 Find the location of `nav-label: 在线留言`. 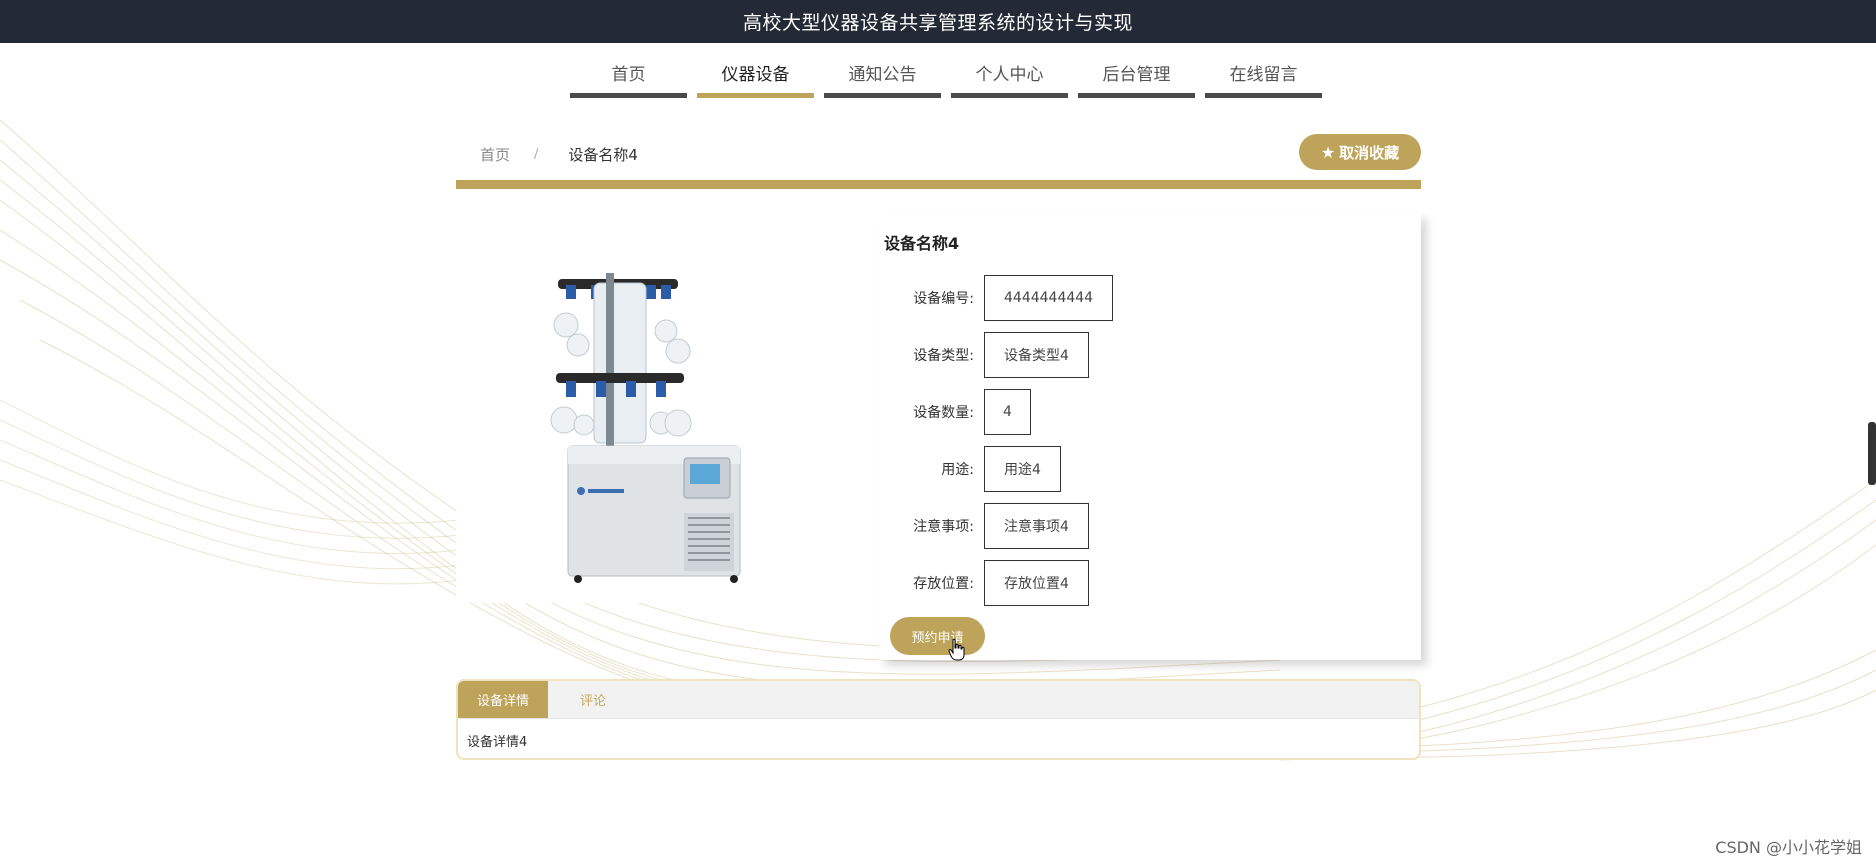

nav-label: 在线留言 is located at coordinates (1263, 75).